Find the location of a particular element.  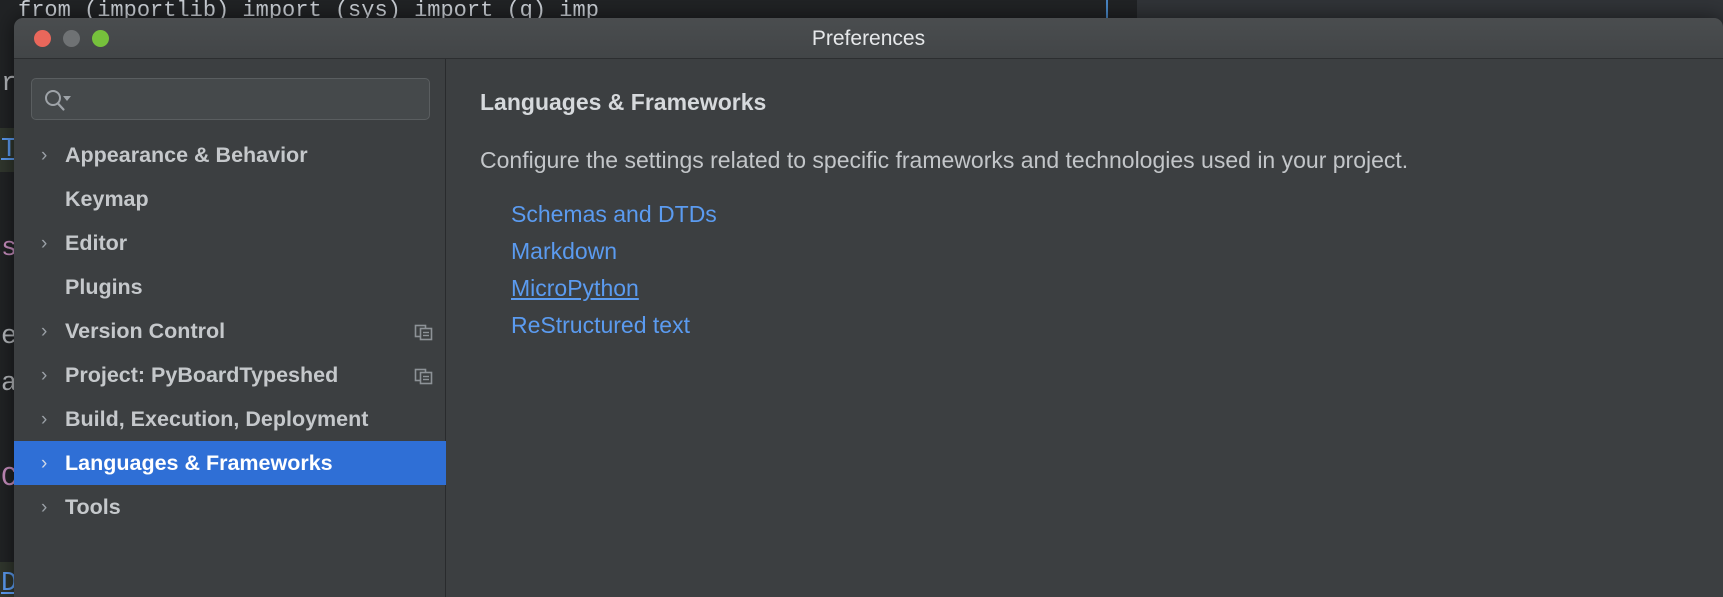

window-title: Preferences is located at coordinates (868, 38).